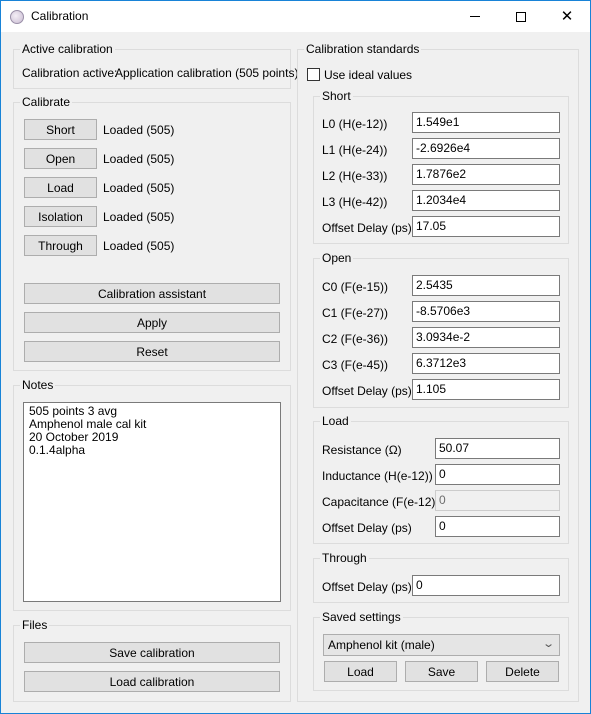  I want to click on minimize-button, so click(475, 16).